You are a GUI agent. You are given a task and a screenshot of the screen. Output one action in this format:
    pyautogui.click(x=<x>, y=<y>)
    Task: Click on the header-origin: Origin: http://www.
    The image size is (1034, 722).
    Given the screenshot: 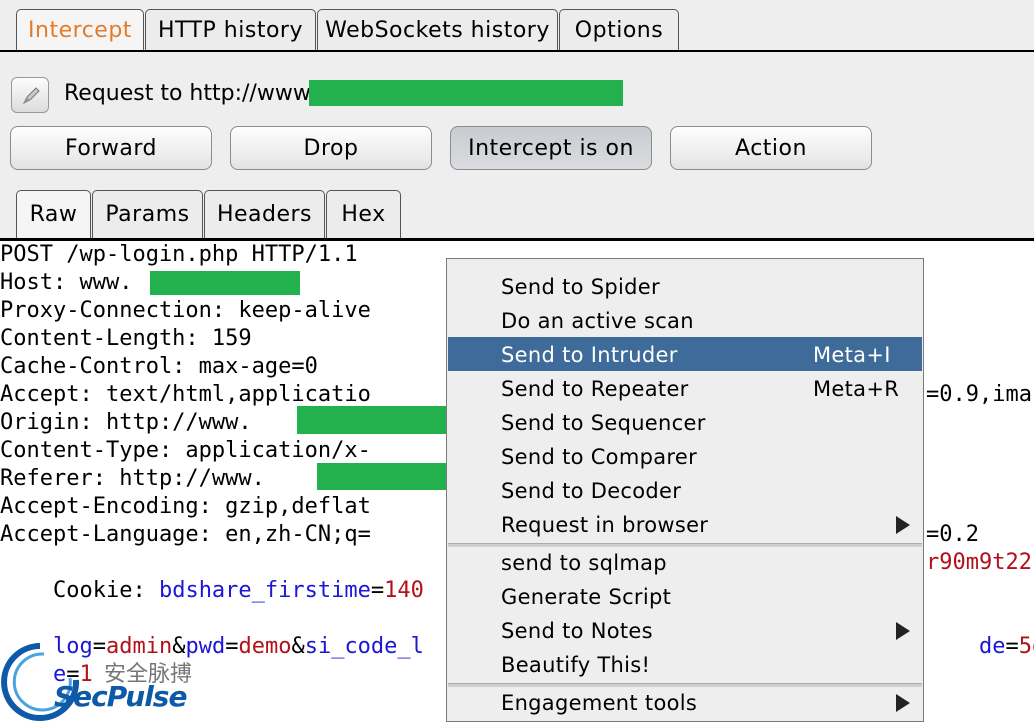 What is the action you would take?
    pyautogui.click(x=126, y=422)
    